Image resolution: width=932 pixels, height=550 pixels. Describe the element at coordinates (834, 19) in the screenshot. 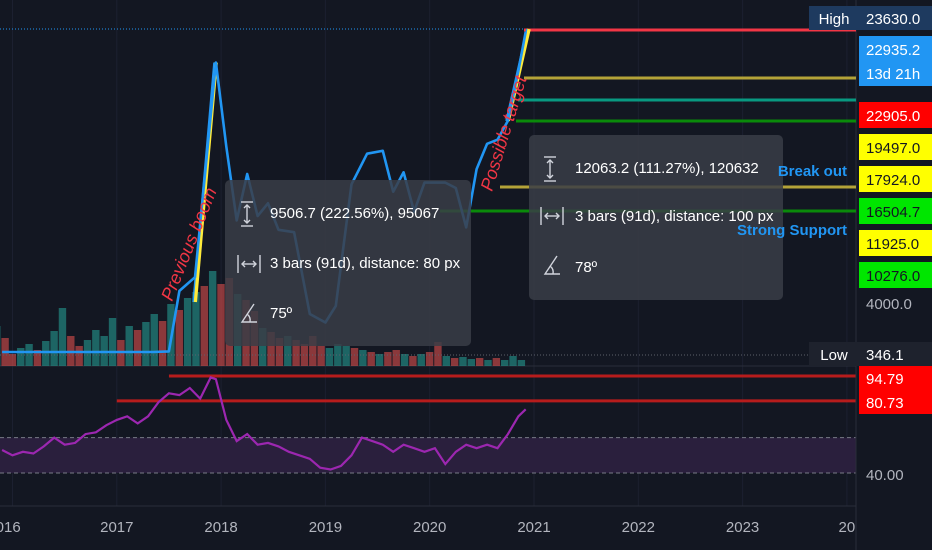

I see `high-label: High` at that location.